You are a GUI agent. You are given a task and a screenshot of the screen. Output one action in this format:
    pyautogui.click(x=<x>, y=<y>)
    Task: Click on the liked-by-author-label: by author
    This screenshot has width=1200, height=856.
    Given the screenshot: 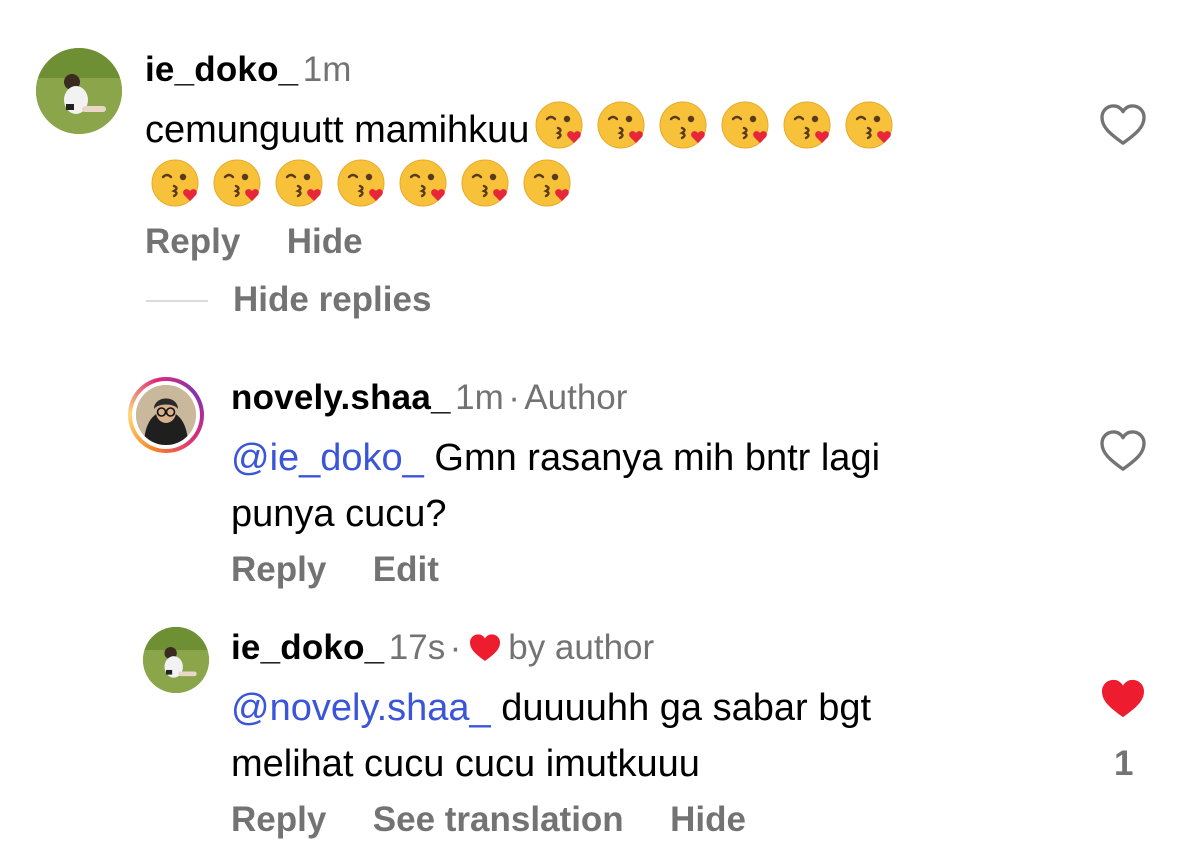 What is the action you would take?
    pyautogui.click(x=581, y=647)
    